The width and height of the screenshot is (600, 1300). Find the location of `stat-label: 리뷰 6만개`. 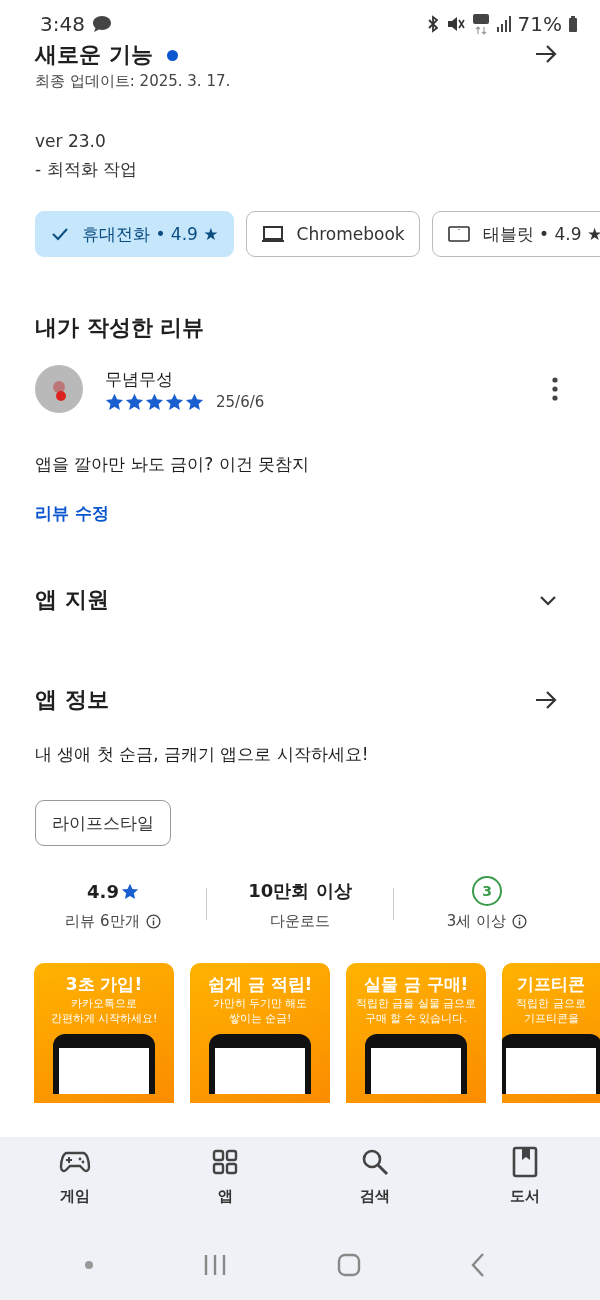

stat-label: 리뷰 6만개 is located at coordinates (102, 921).